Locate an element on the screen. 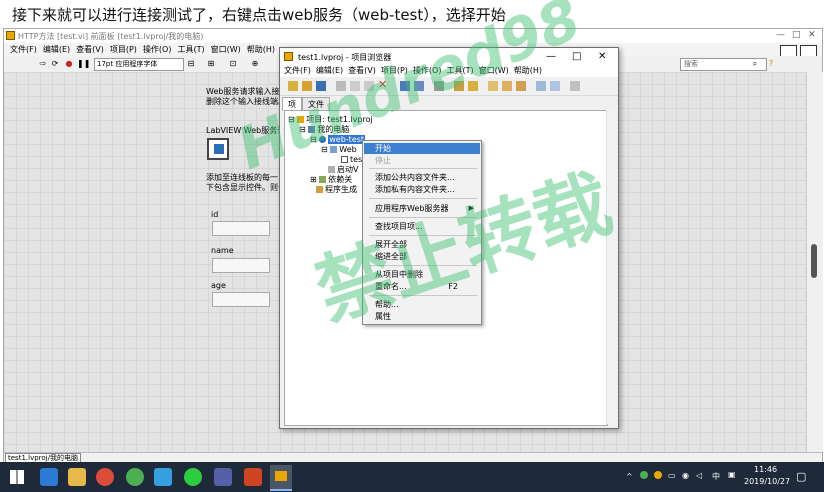  explorer-menu-view: 查看(V) is located at coordinates (362, 71).